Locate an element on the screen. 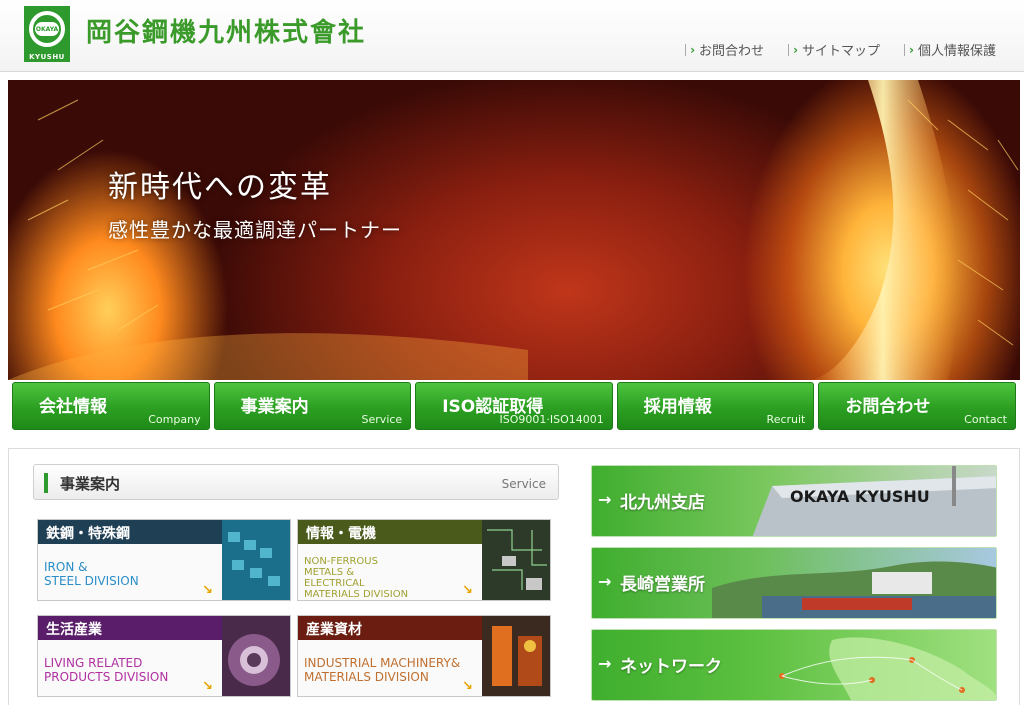  nav-service: 事業案内 Service is located at coordinates (312, 406).